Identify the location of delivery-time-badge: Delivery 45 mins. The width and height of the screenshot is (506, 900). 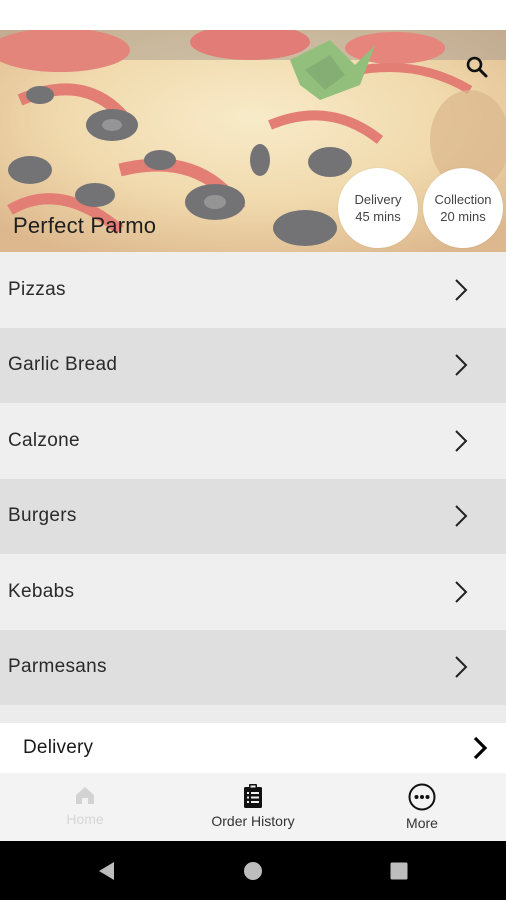
(378, 208).